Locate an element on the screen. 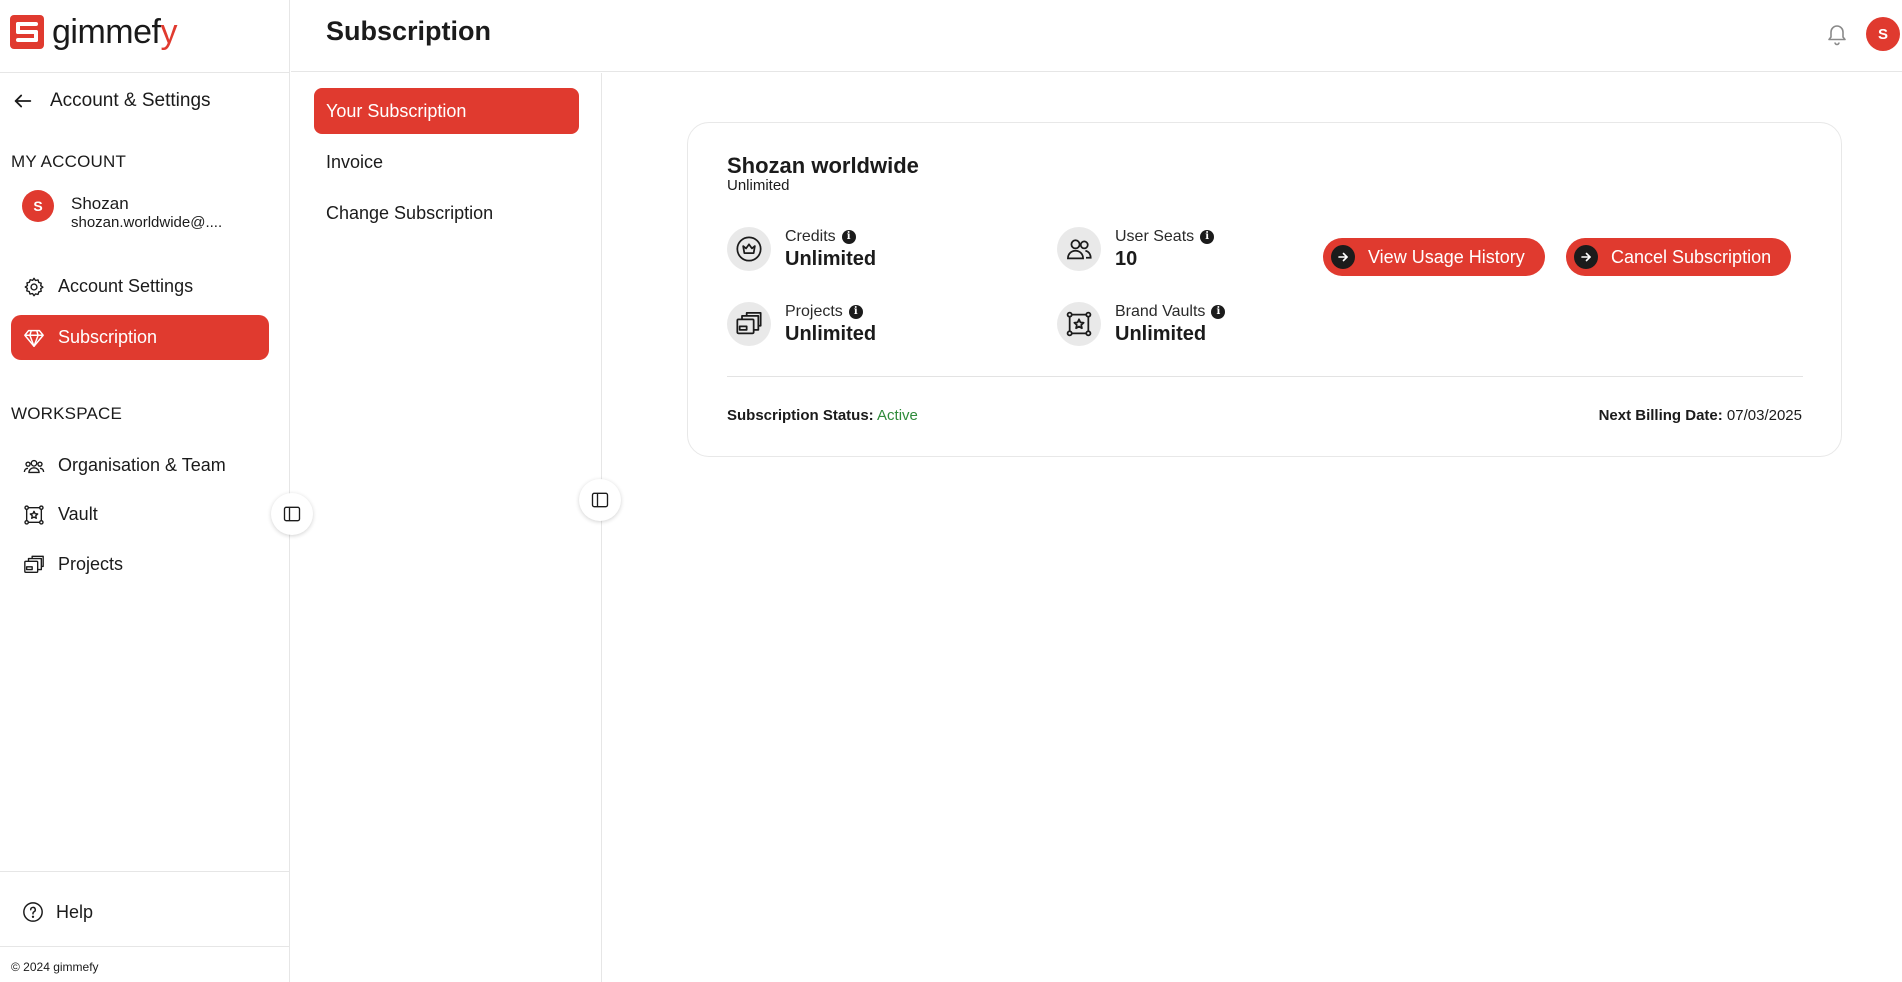 This screenshot has width=1902, height=982. logo-text: gimmefy is located at coordinates (114, 32).